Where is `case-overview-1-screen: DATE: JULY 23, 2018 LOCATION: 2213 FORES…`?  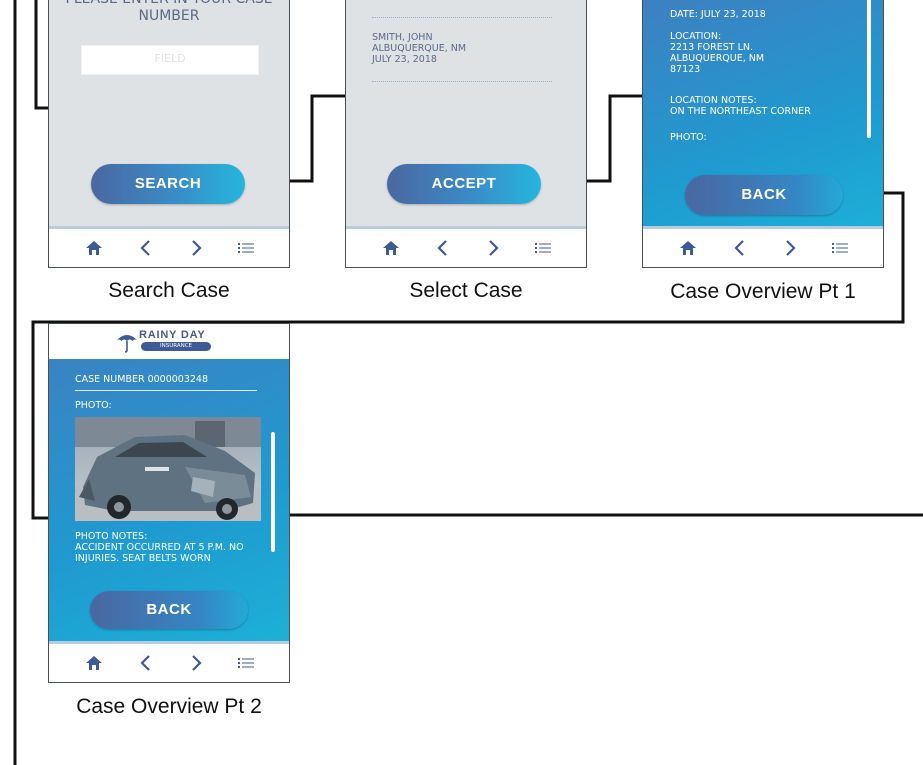 case-overview-1-screen: DATE: JULY 23, 2018 LOCATION: 2213 FORES… is located at coordinates (763, 134).